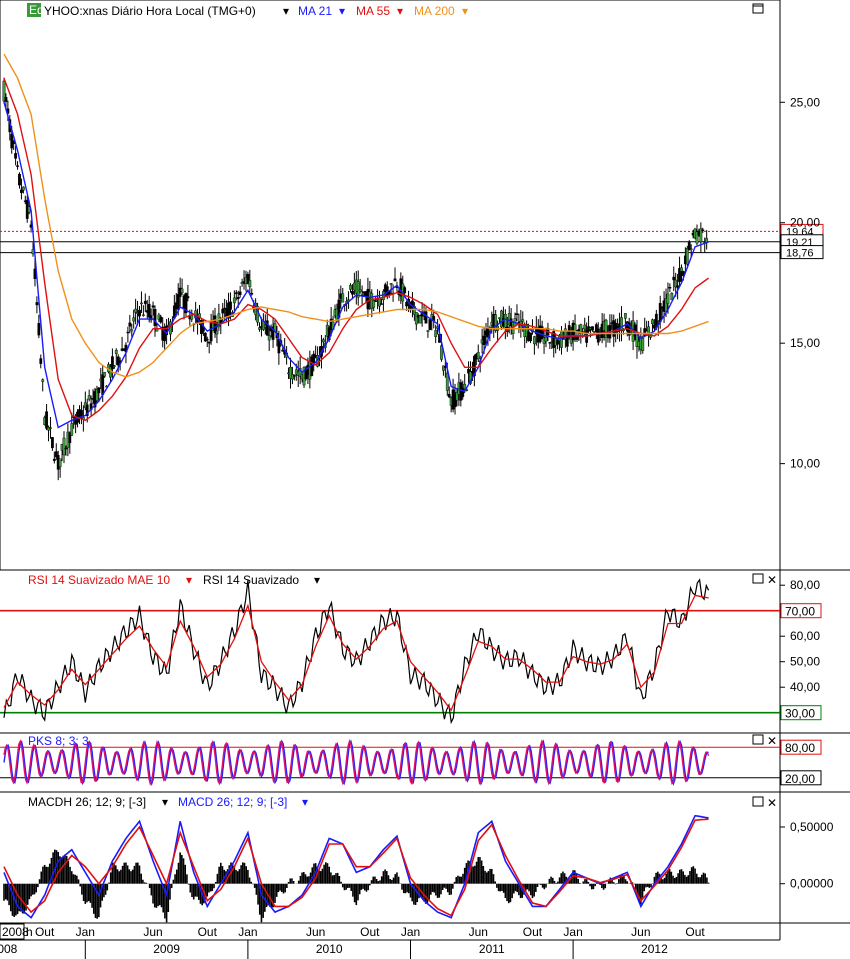  I want to click on pks-close-icon: ✕, so click(772, 741).